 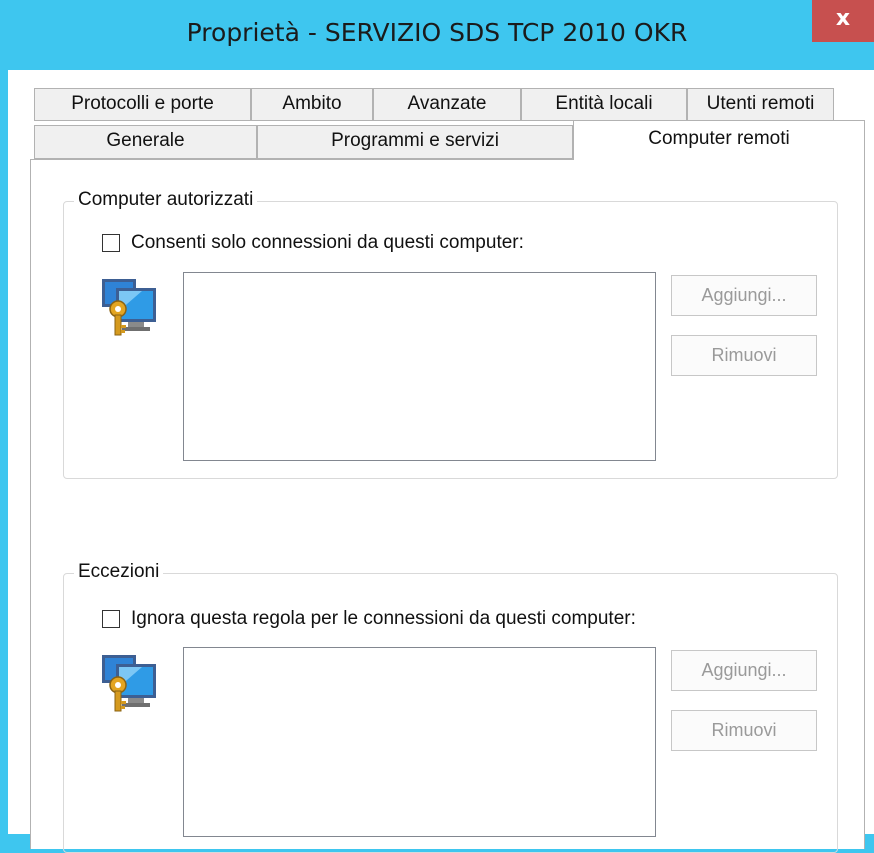 I want to click on close-button: x, so click(x=843, y=21).